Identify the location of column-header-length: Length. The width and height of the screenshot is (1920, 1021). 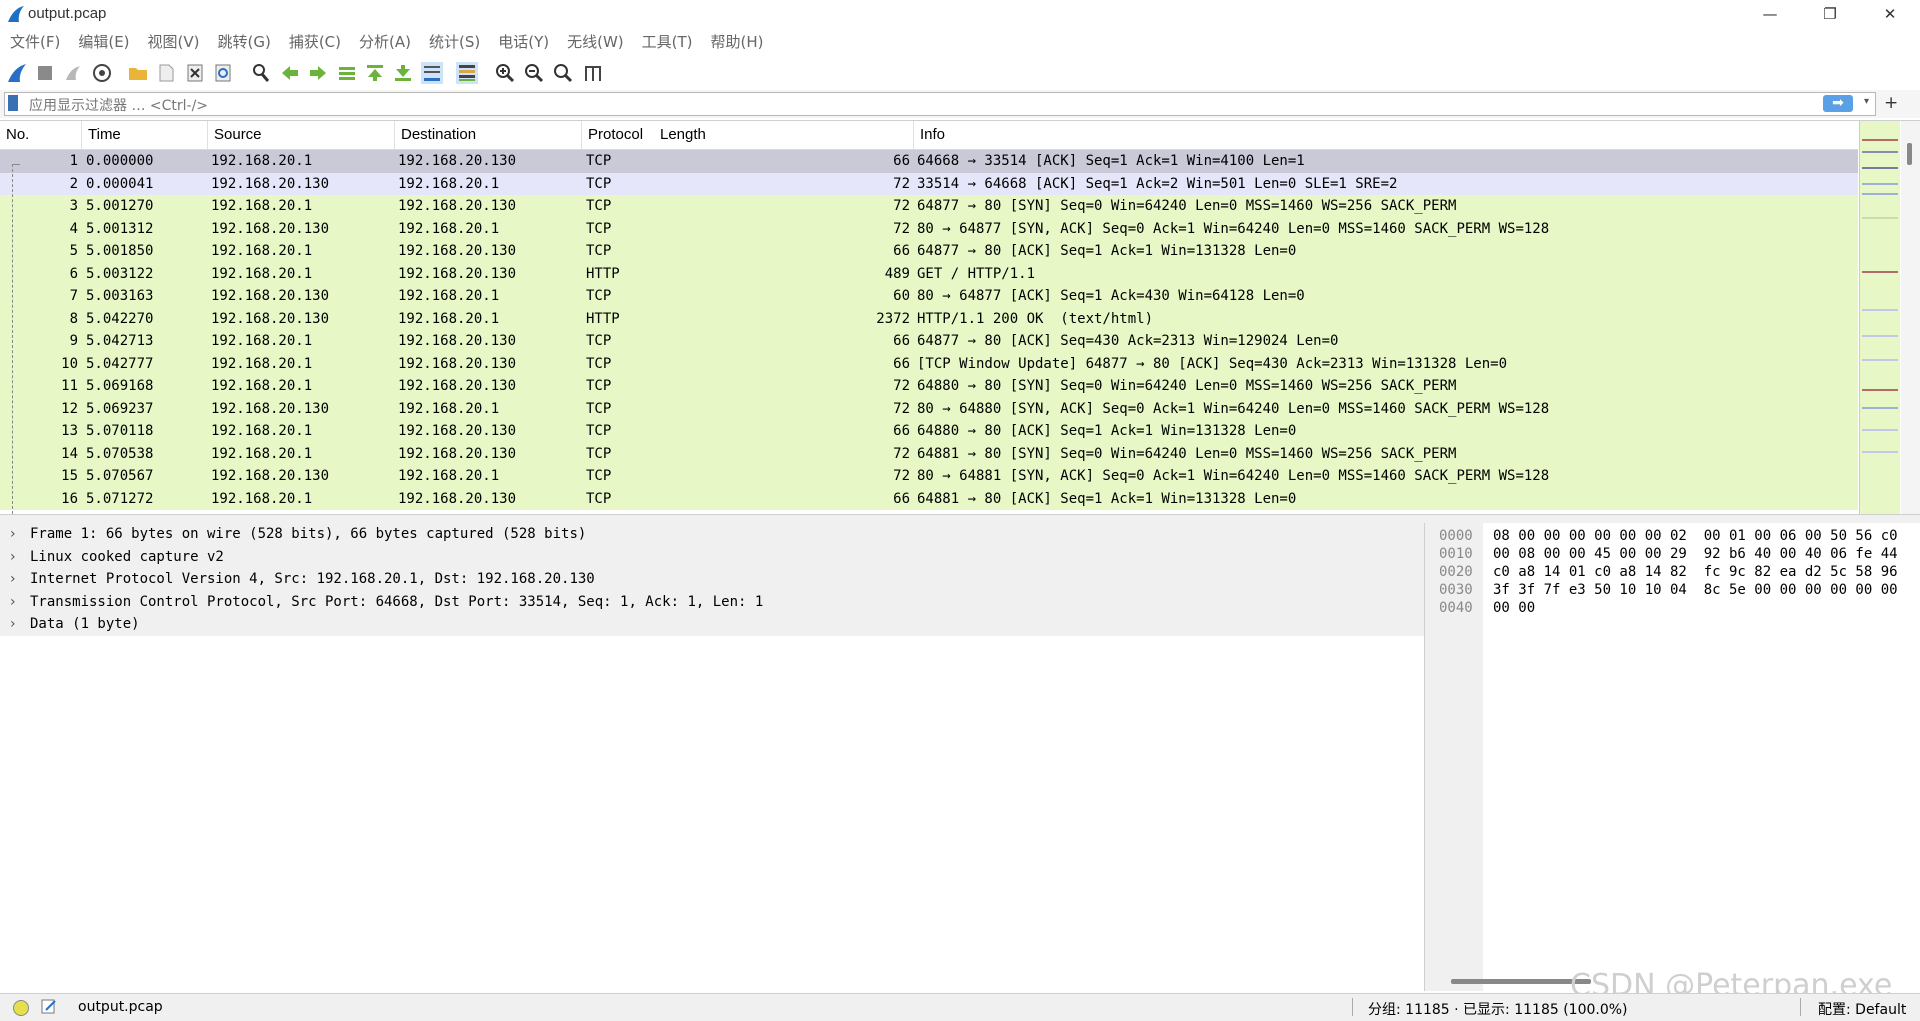
(784, 135).